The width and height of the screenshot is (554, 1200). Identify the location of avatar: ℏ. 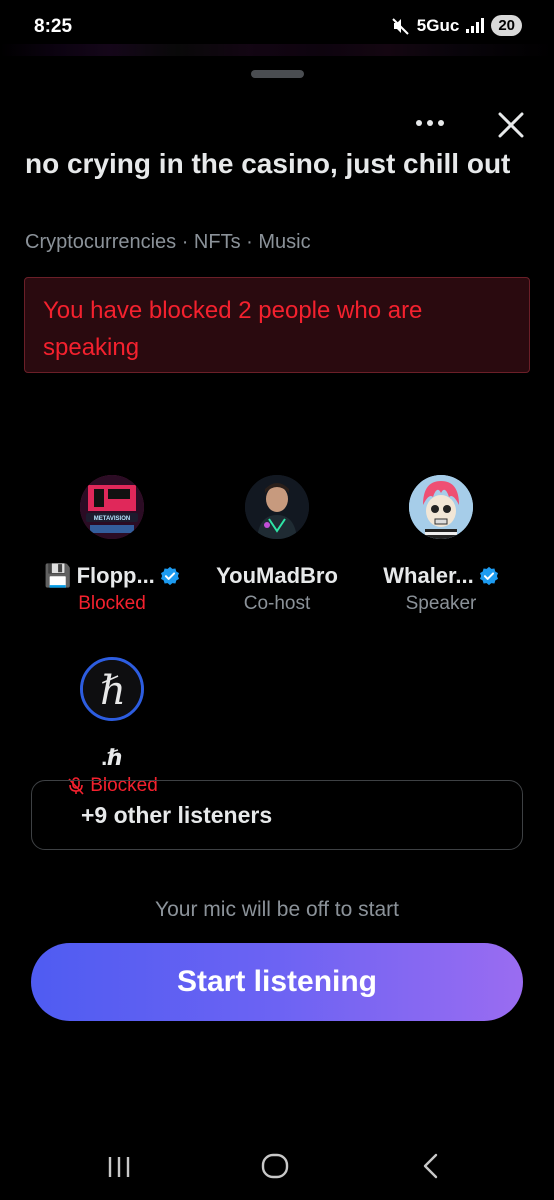
(112, 689).